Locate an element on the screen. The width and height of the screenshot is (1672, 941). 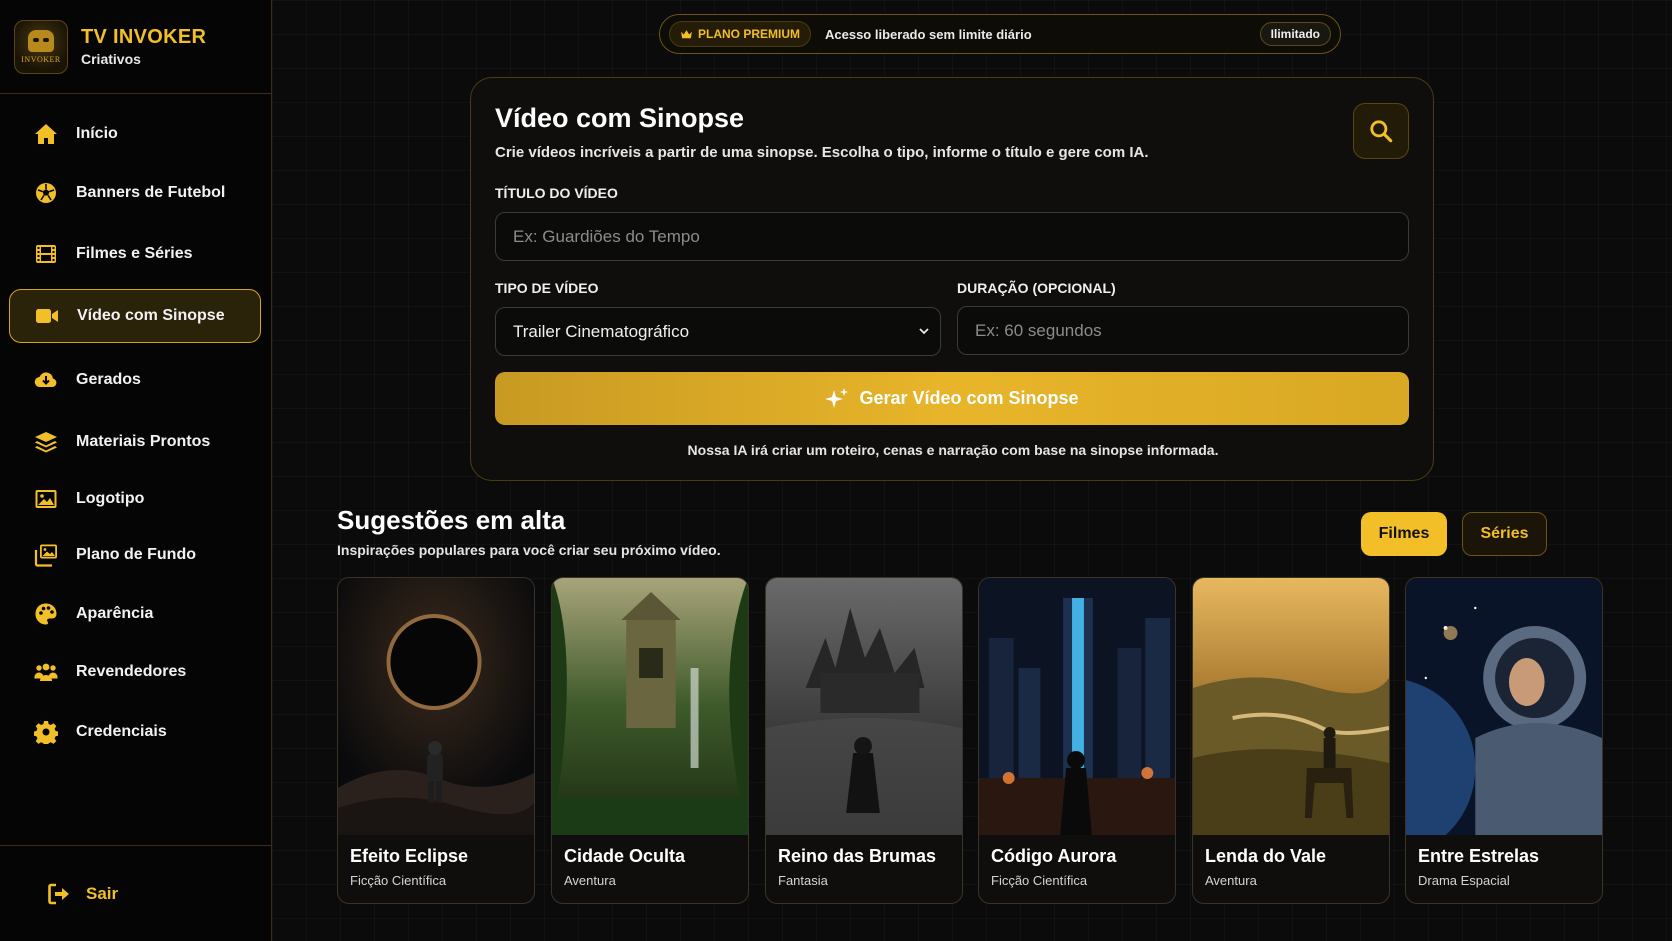
movie-card: Reino das Brumas Fantasia is located at coordinates (864, 740).